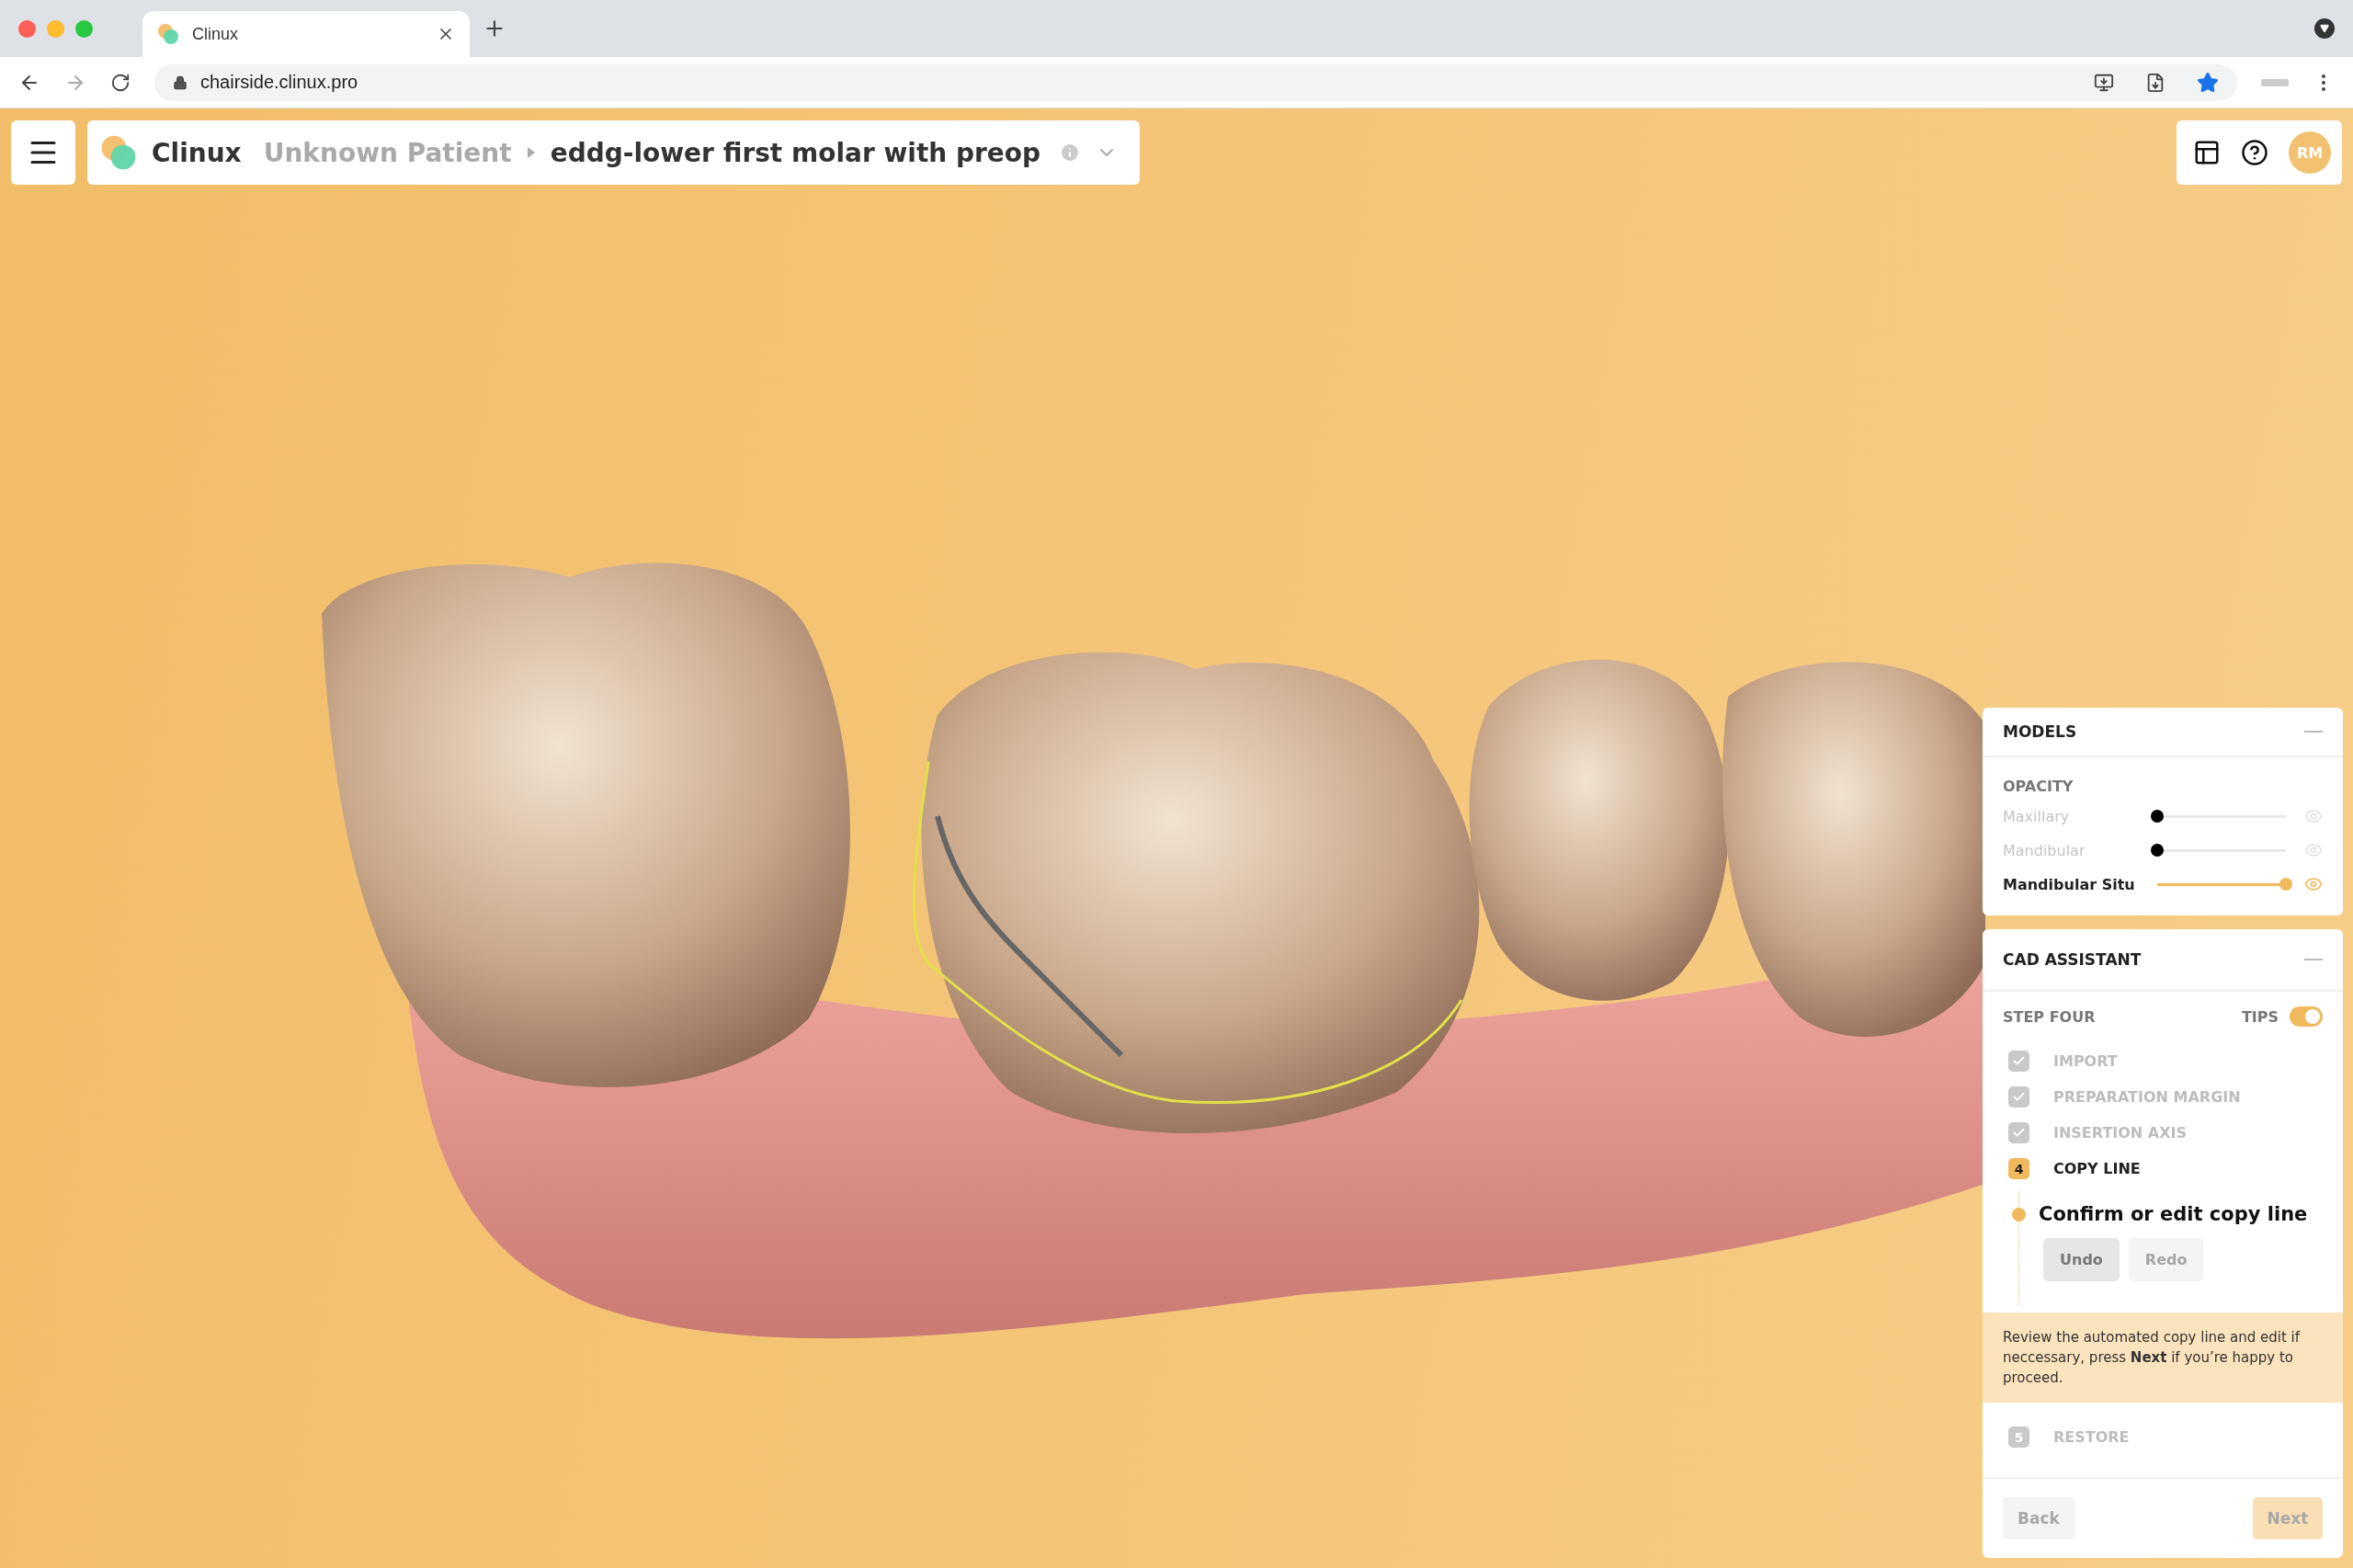  Describe the element at coordinates (27, 28) in the screenshot. I see `close-window-button` at that location.